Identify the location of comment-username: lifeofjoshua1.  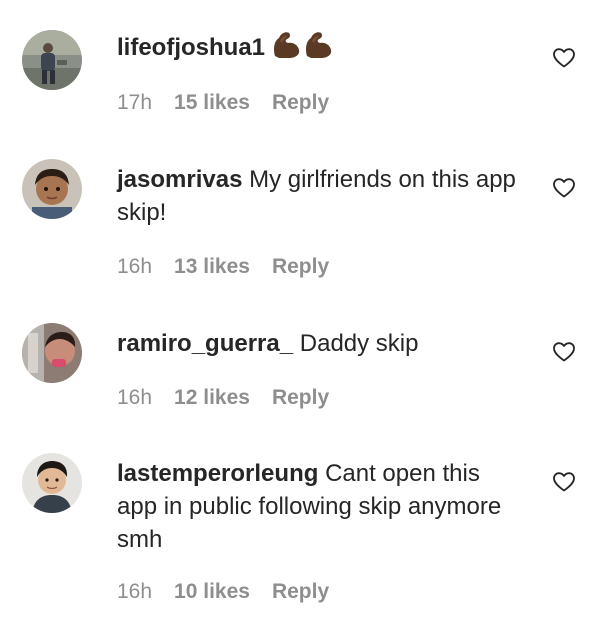
(191, 47).